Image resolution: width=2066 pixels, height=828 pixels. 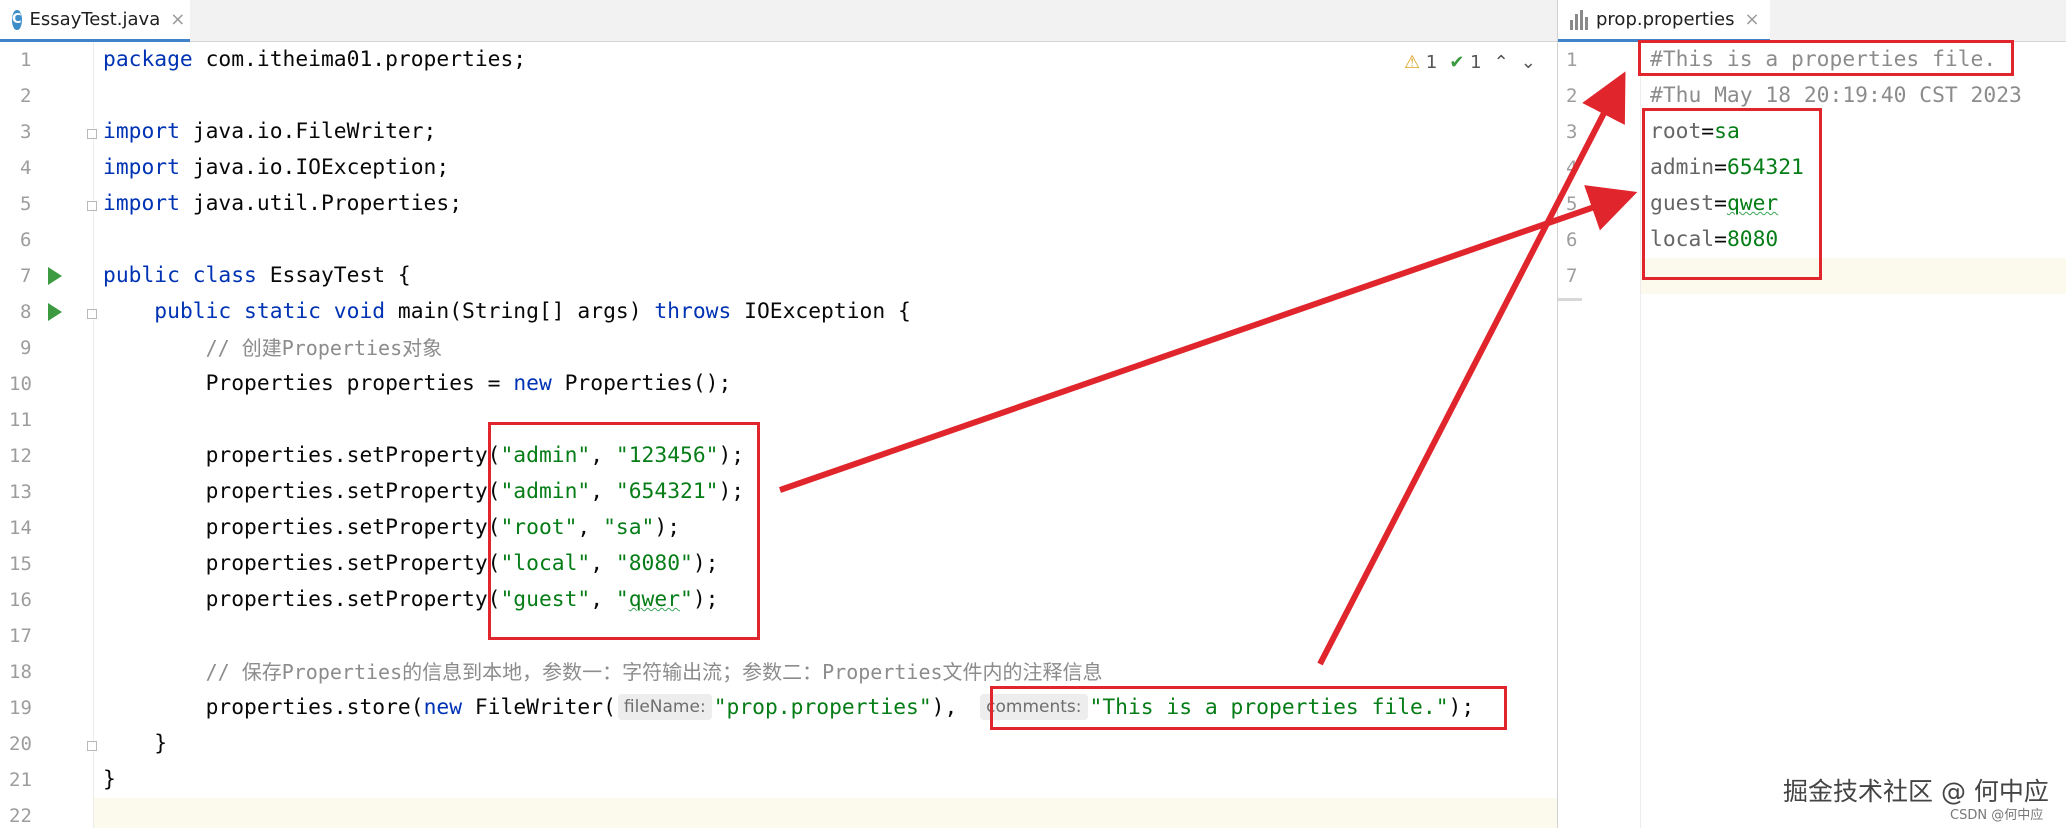 I want to click on code-line: public class EssayTest {, so click(x=257, y=276).